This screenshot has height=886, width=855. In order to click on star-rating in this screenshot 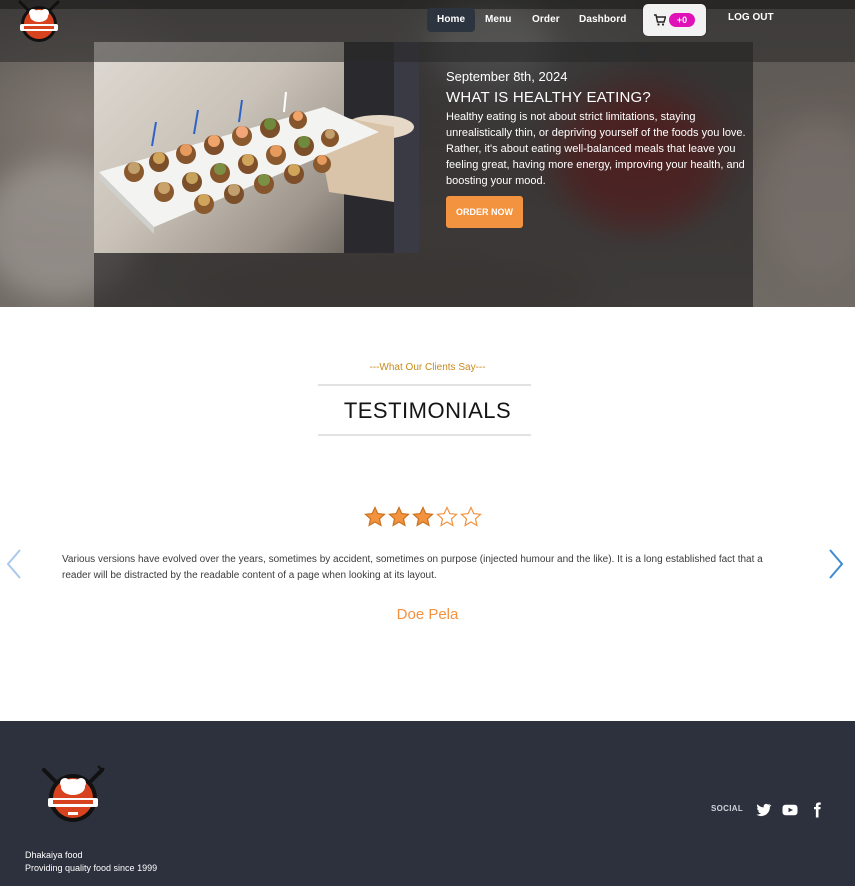, I will do `click(426, 517)`.